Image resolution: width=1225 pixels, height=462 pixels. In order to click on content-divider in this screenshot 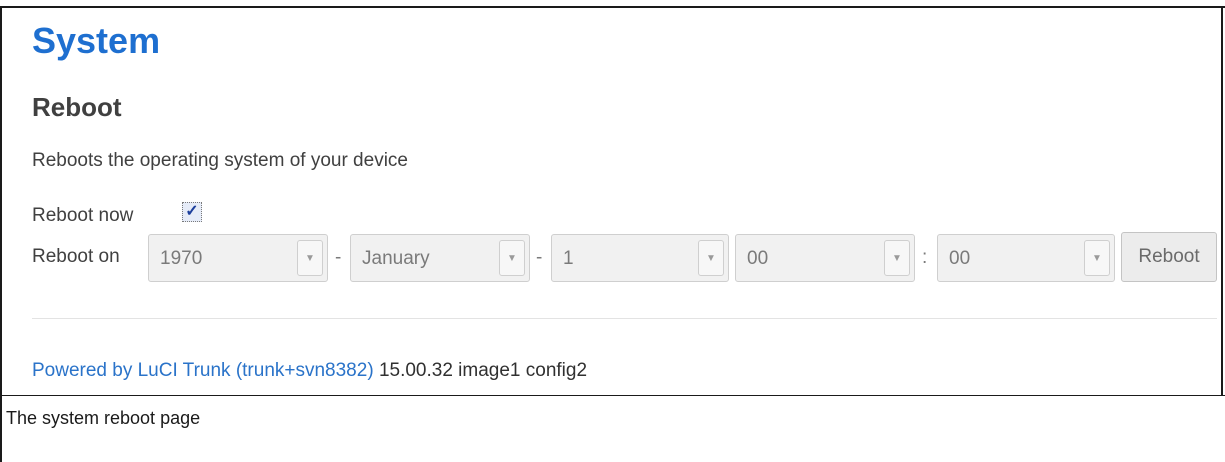, I will do `click(624, 318)`.